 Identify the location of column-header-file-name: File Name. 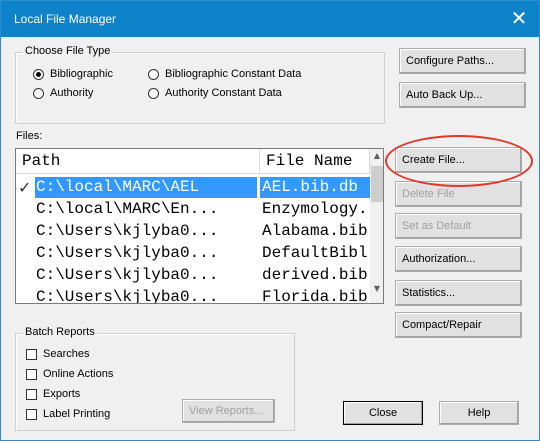
(315, 161).